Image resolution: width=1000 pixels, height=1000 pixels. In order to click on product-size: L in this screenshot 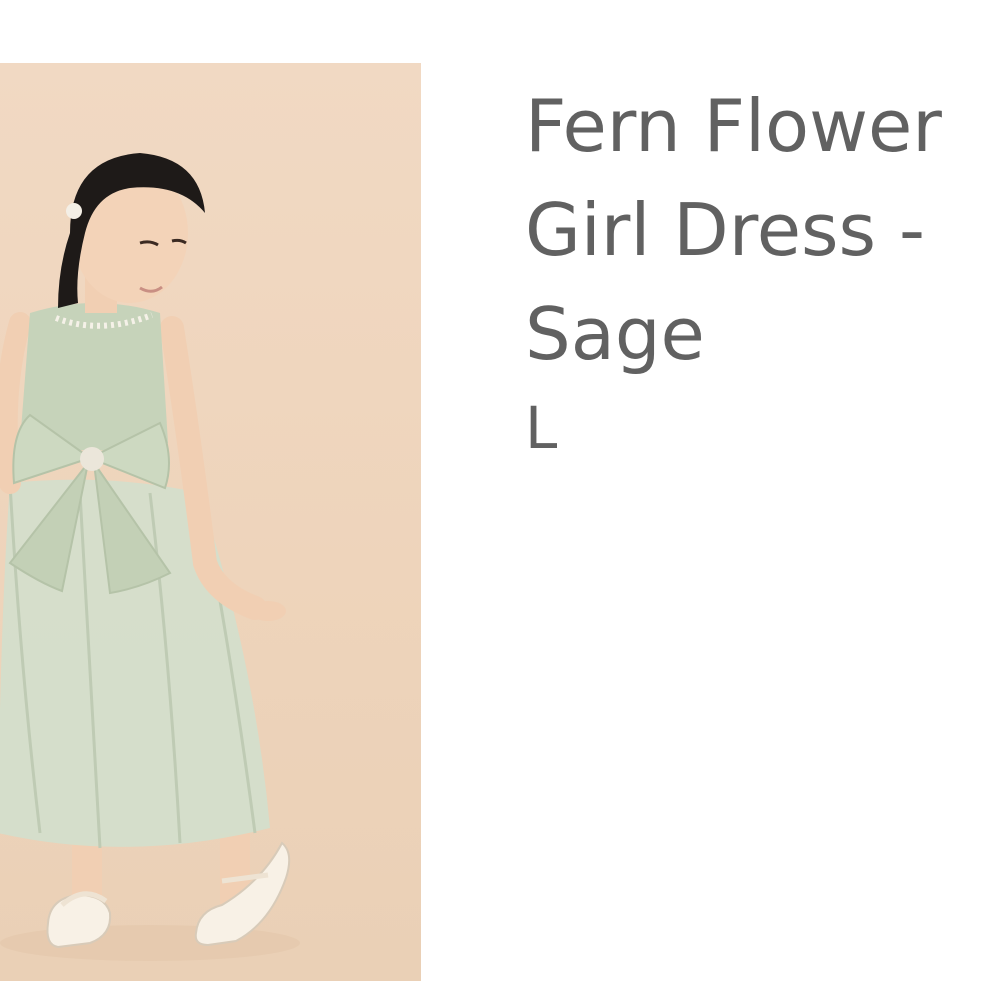, I will do `click(541, 428)`.